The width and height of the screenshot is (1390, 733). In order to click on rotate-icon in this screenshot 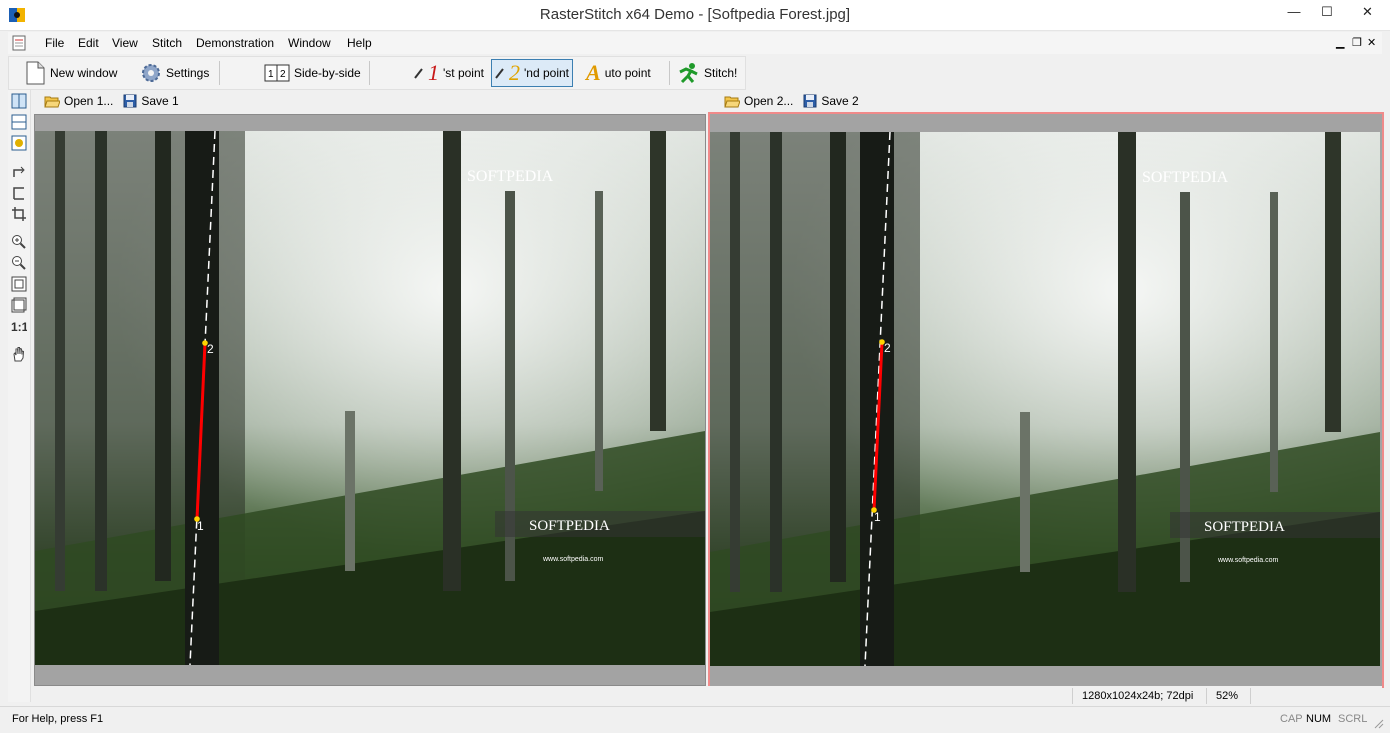, I will do `click(19, 172)`.